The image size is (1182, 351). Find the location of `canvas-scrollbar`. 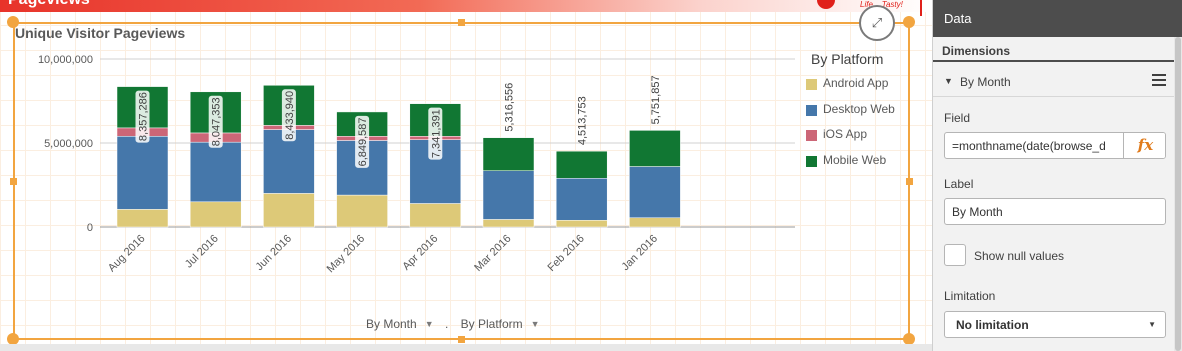

canvas-scrollbar is located at coordinates (466, 347).